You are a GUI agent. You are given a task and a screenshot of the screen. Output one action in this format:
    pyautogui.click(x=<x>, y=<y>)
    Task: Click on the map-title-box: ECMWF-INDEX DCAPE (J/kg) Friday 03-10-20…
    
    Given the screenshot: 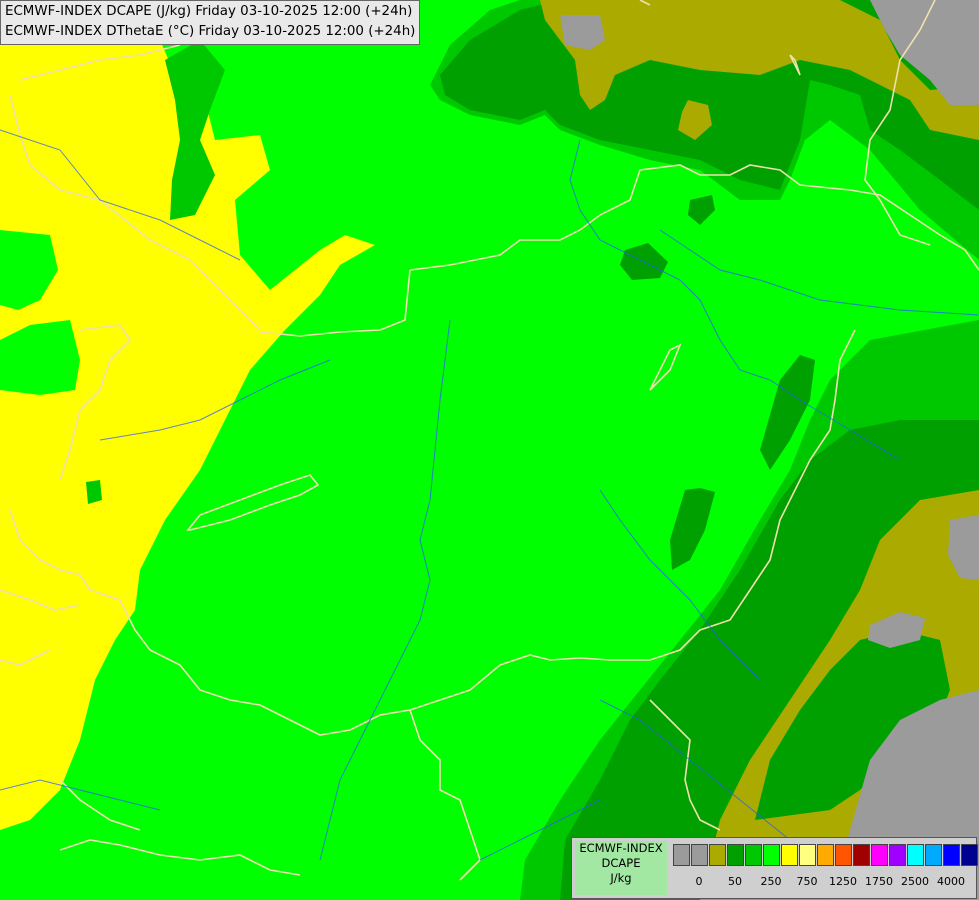 What is the action you would take?
    pyautogui.click(x=210, y=22)
    